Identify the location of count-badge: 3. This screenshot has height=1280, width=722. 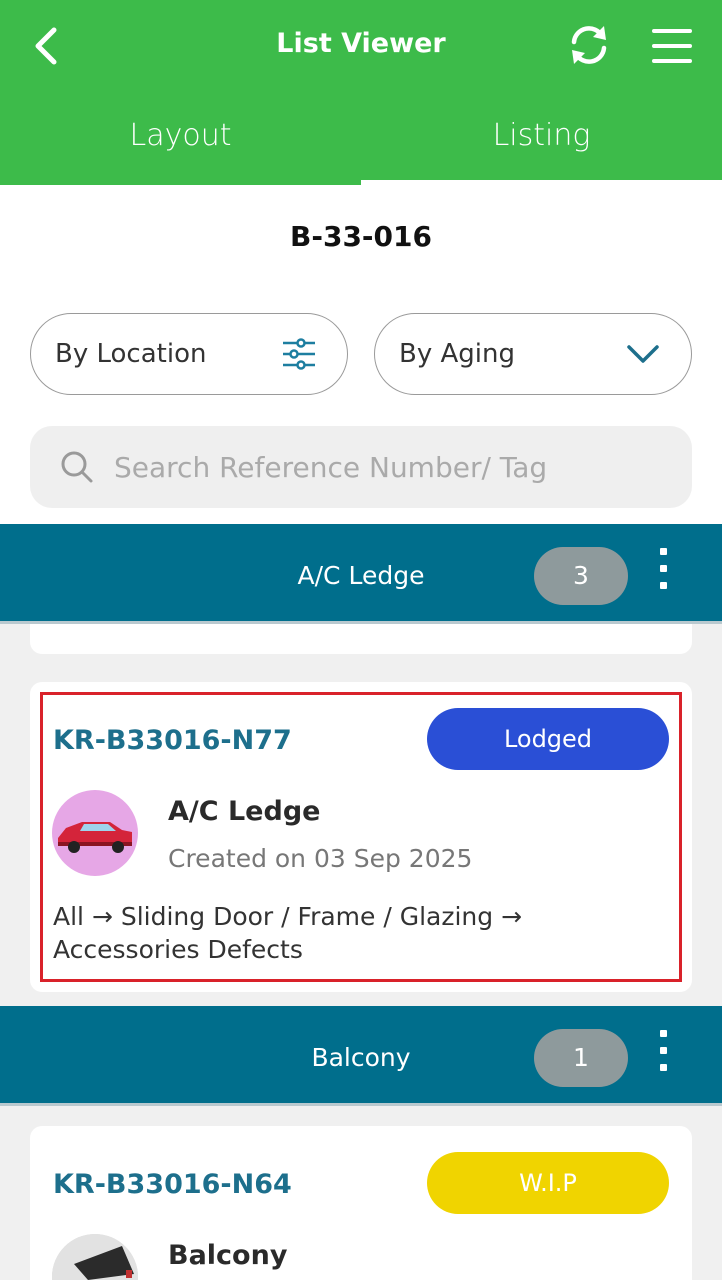
(581, 576).